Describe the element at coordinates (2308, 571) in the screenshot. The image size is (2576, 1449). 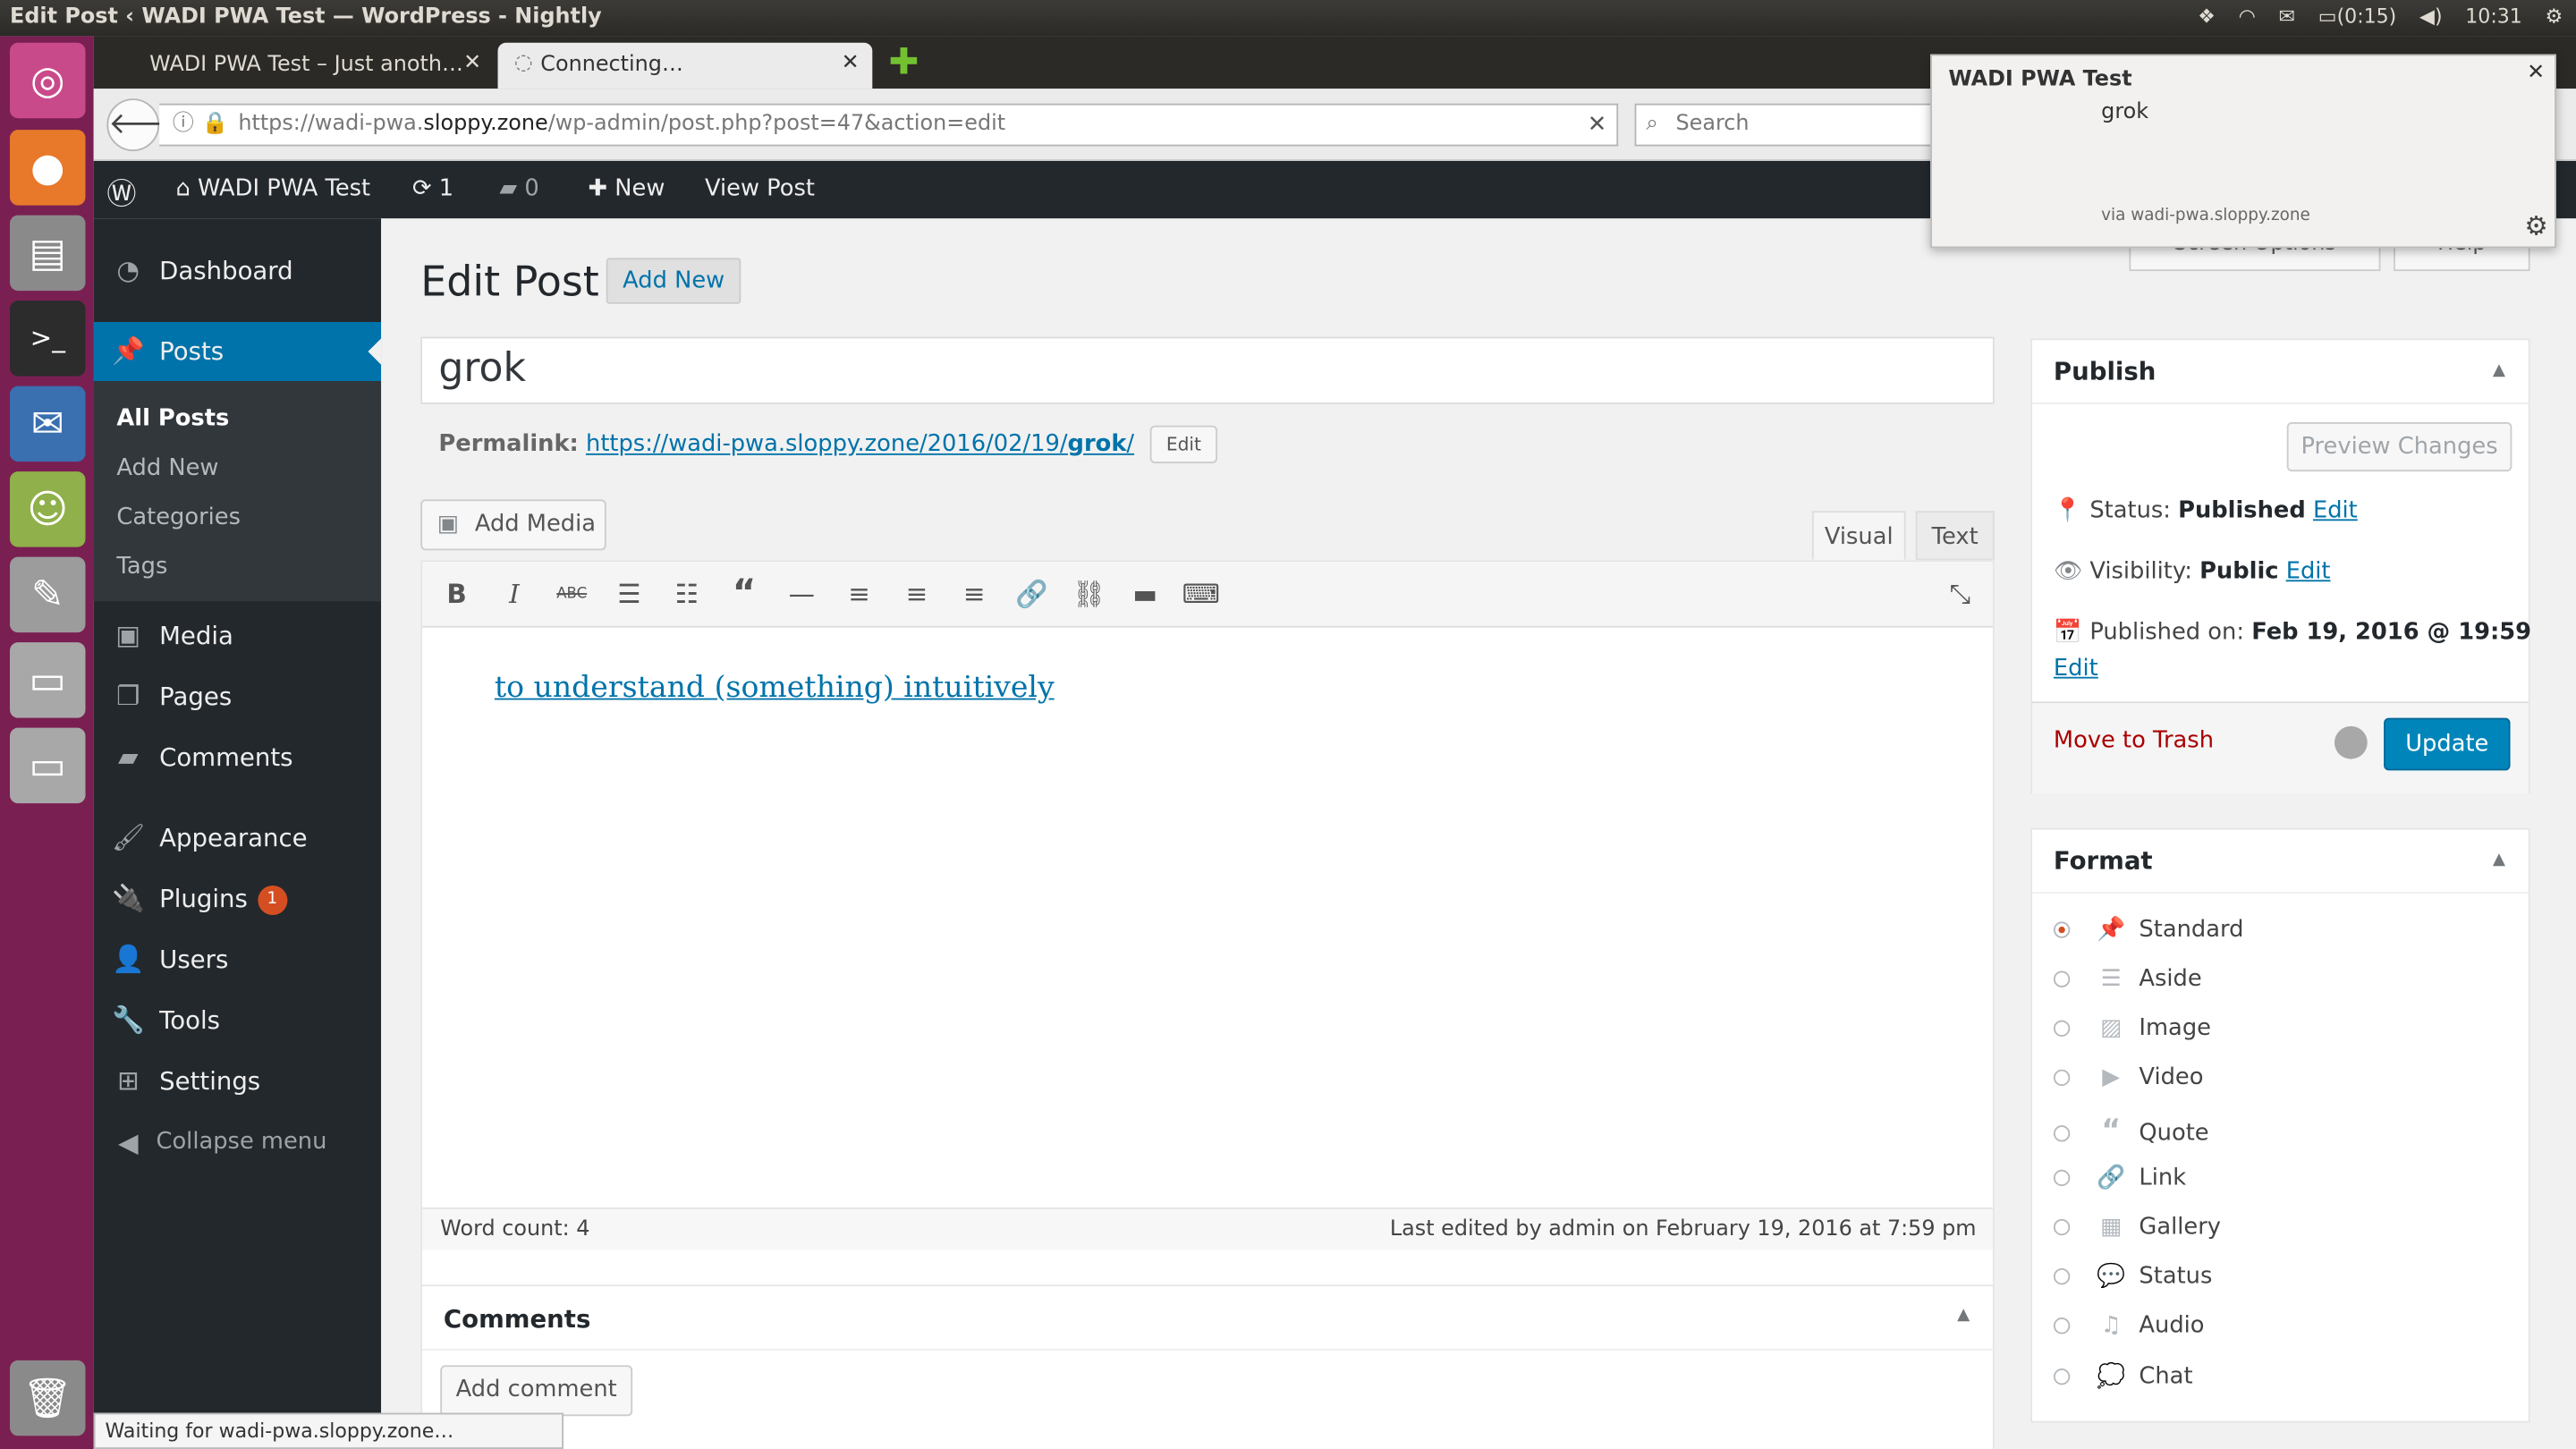
I see `visibility-edit-link: Edit` at that location.